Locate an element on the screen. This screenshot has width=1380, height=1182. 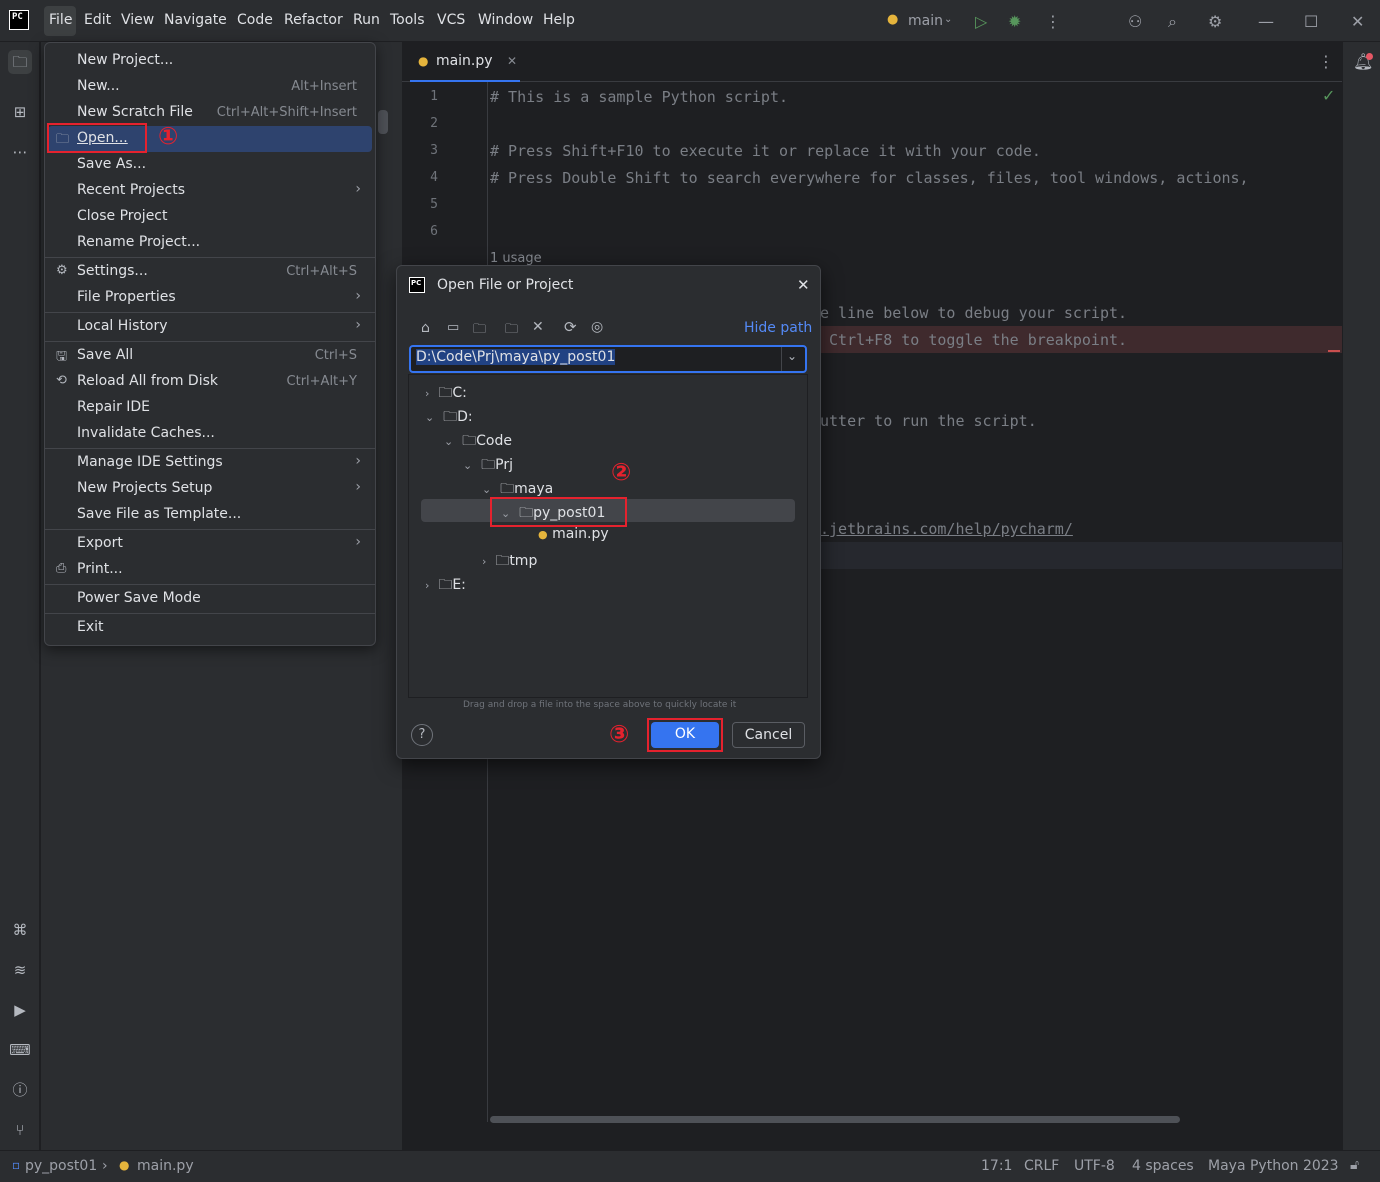
lock-icon: 🔓︎ is located at coordinates (1354, 1165).